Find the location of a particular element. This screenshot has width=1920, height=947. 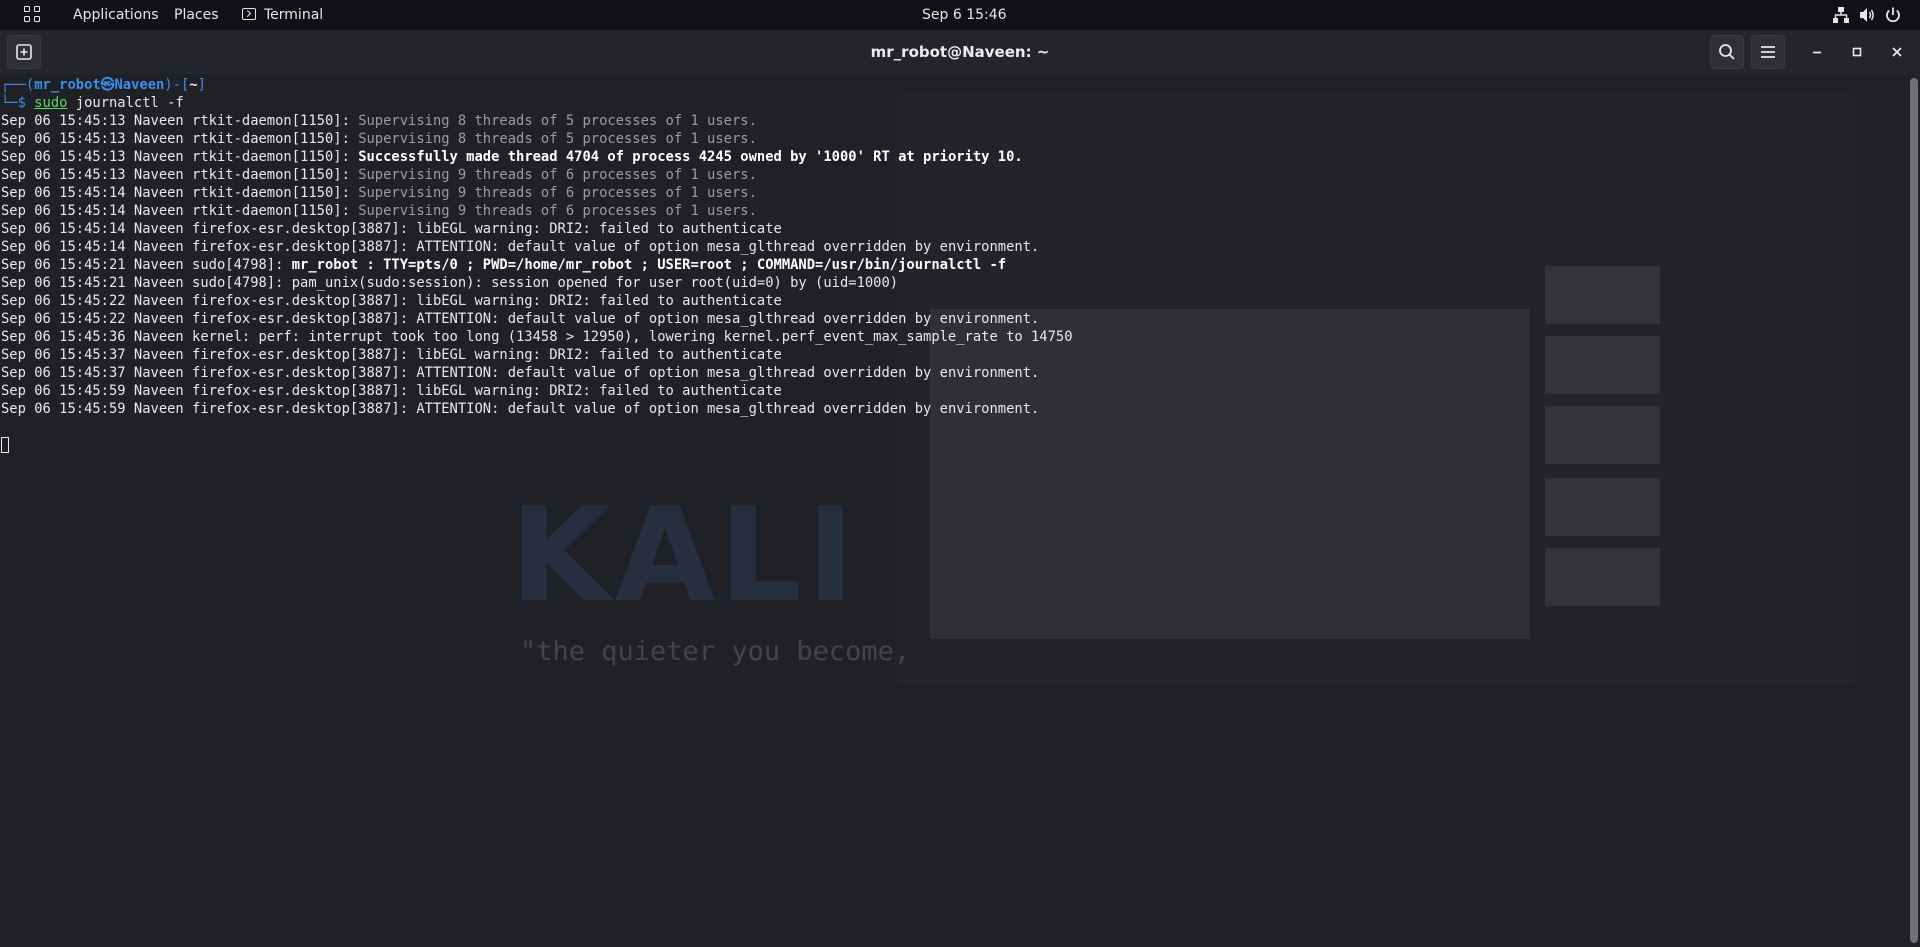

applications-menu: Applications is located at coordinates (116, 15).